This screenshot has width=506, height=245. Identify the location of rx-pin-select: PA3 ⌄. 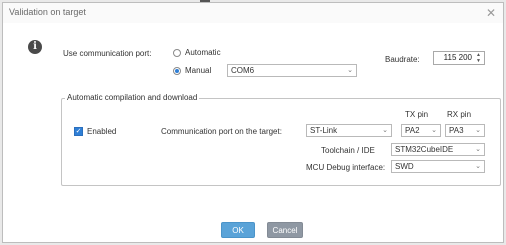
(465, 130).